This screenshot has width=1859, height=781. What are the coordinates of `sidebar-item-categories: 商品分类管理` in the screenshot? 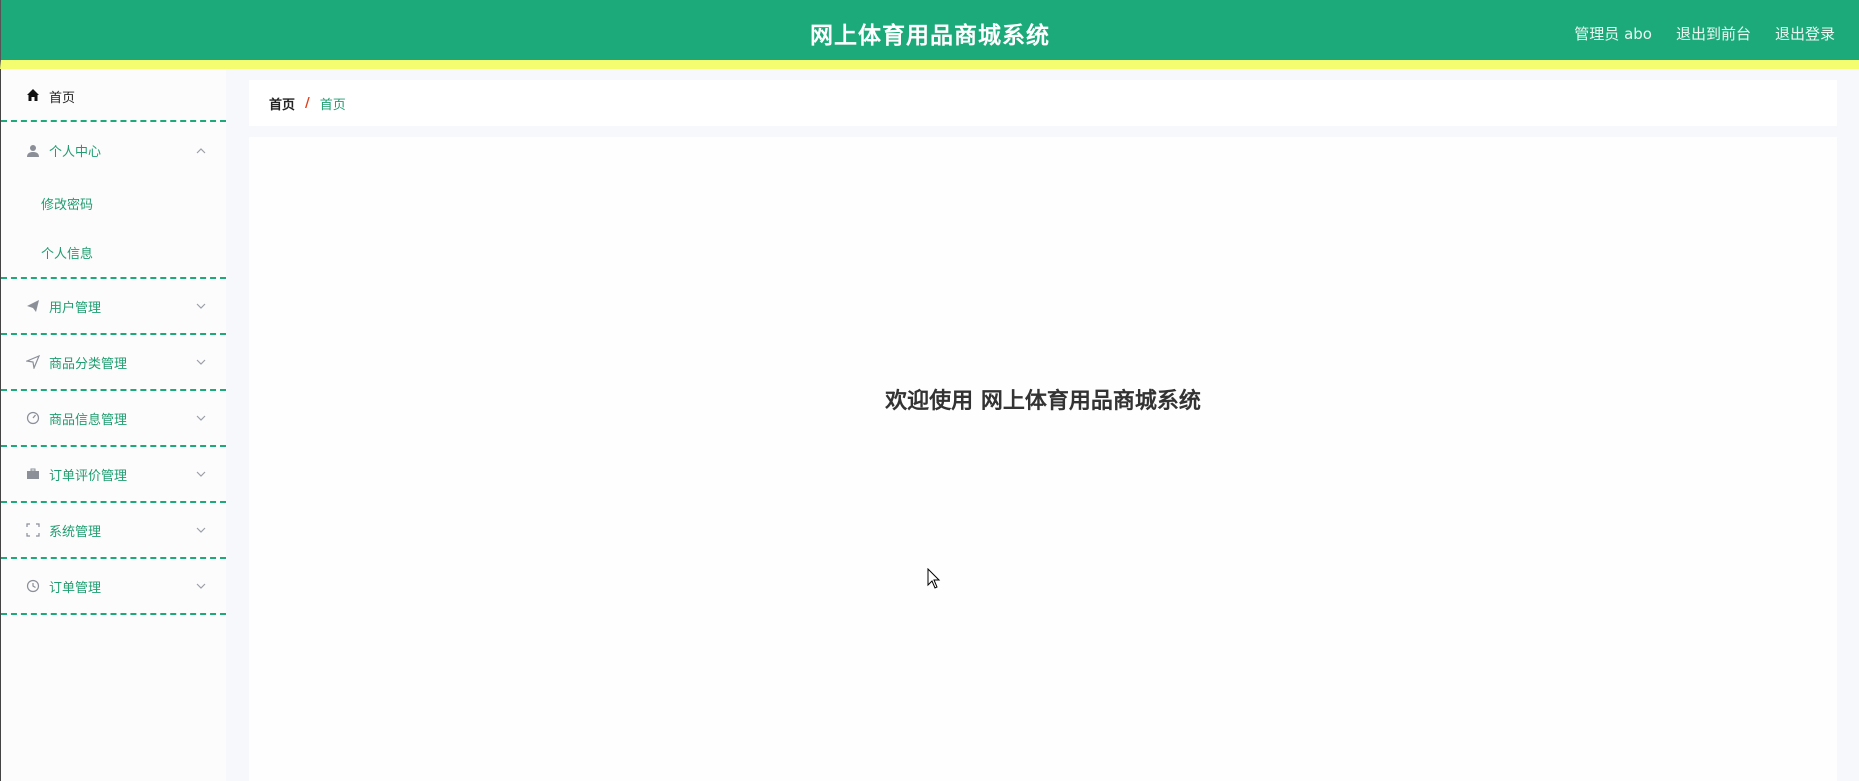 It's located at (113, 363).